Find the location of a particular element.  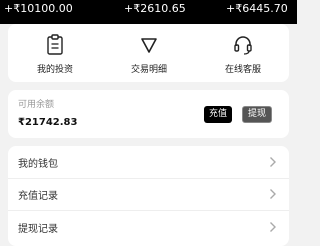

quick-action-transactions: 交易明细 is located at coordinates (149, 53).